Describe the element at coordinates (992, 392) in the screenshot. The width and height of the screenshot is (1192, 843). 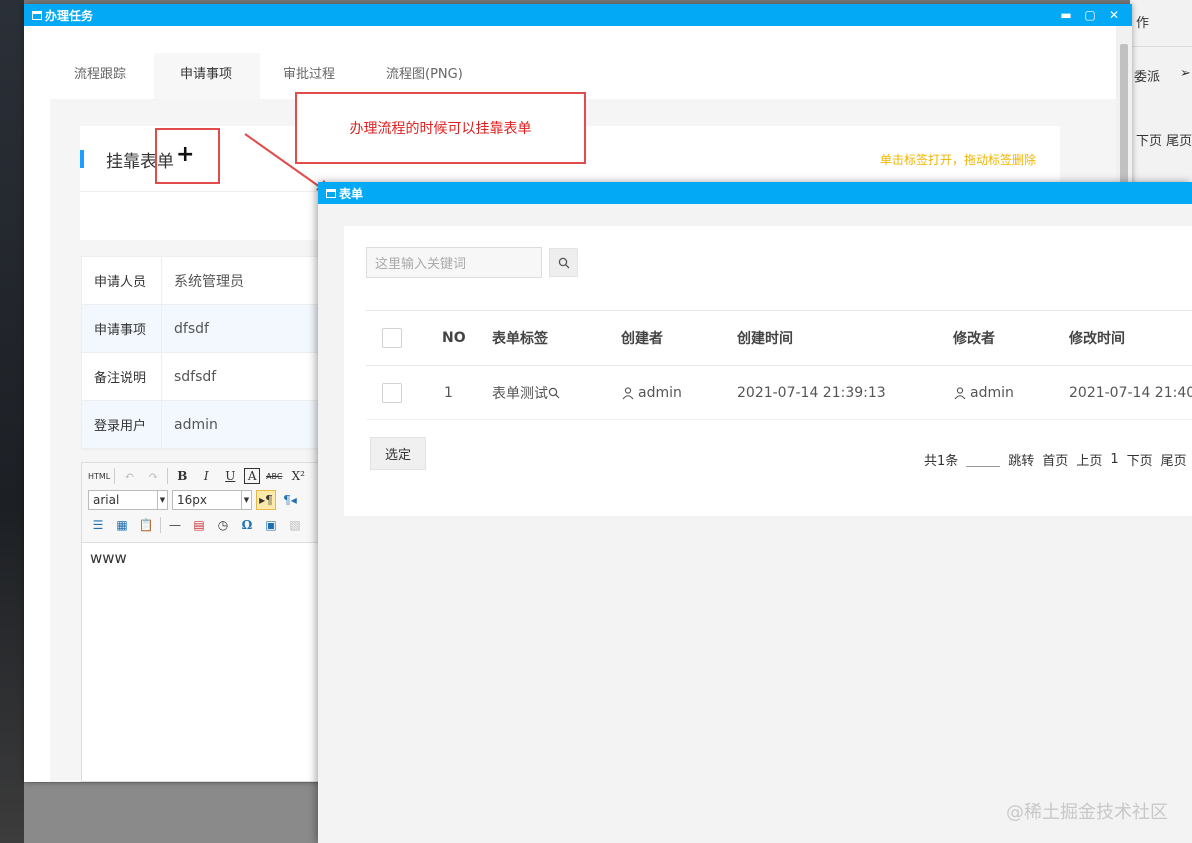
I see `modifier-name: admin` at that location.